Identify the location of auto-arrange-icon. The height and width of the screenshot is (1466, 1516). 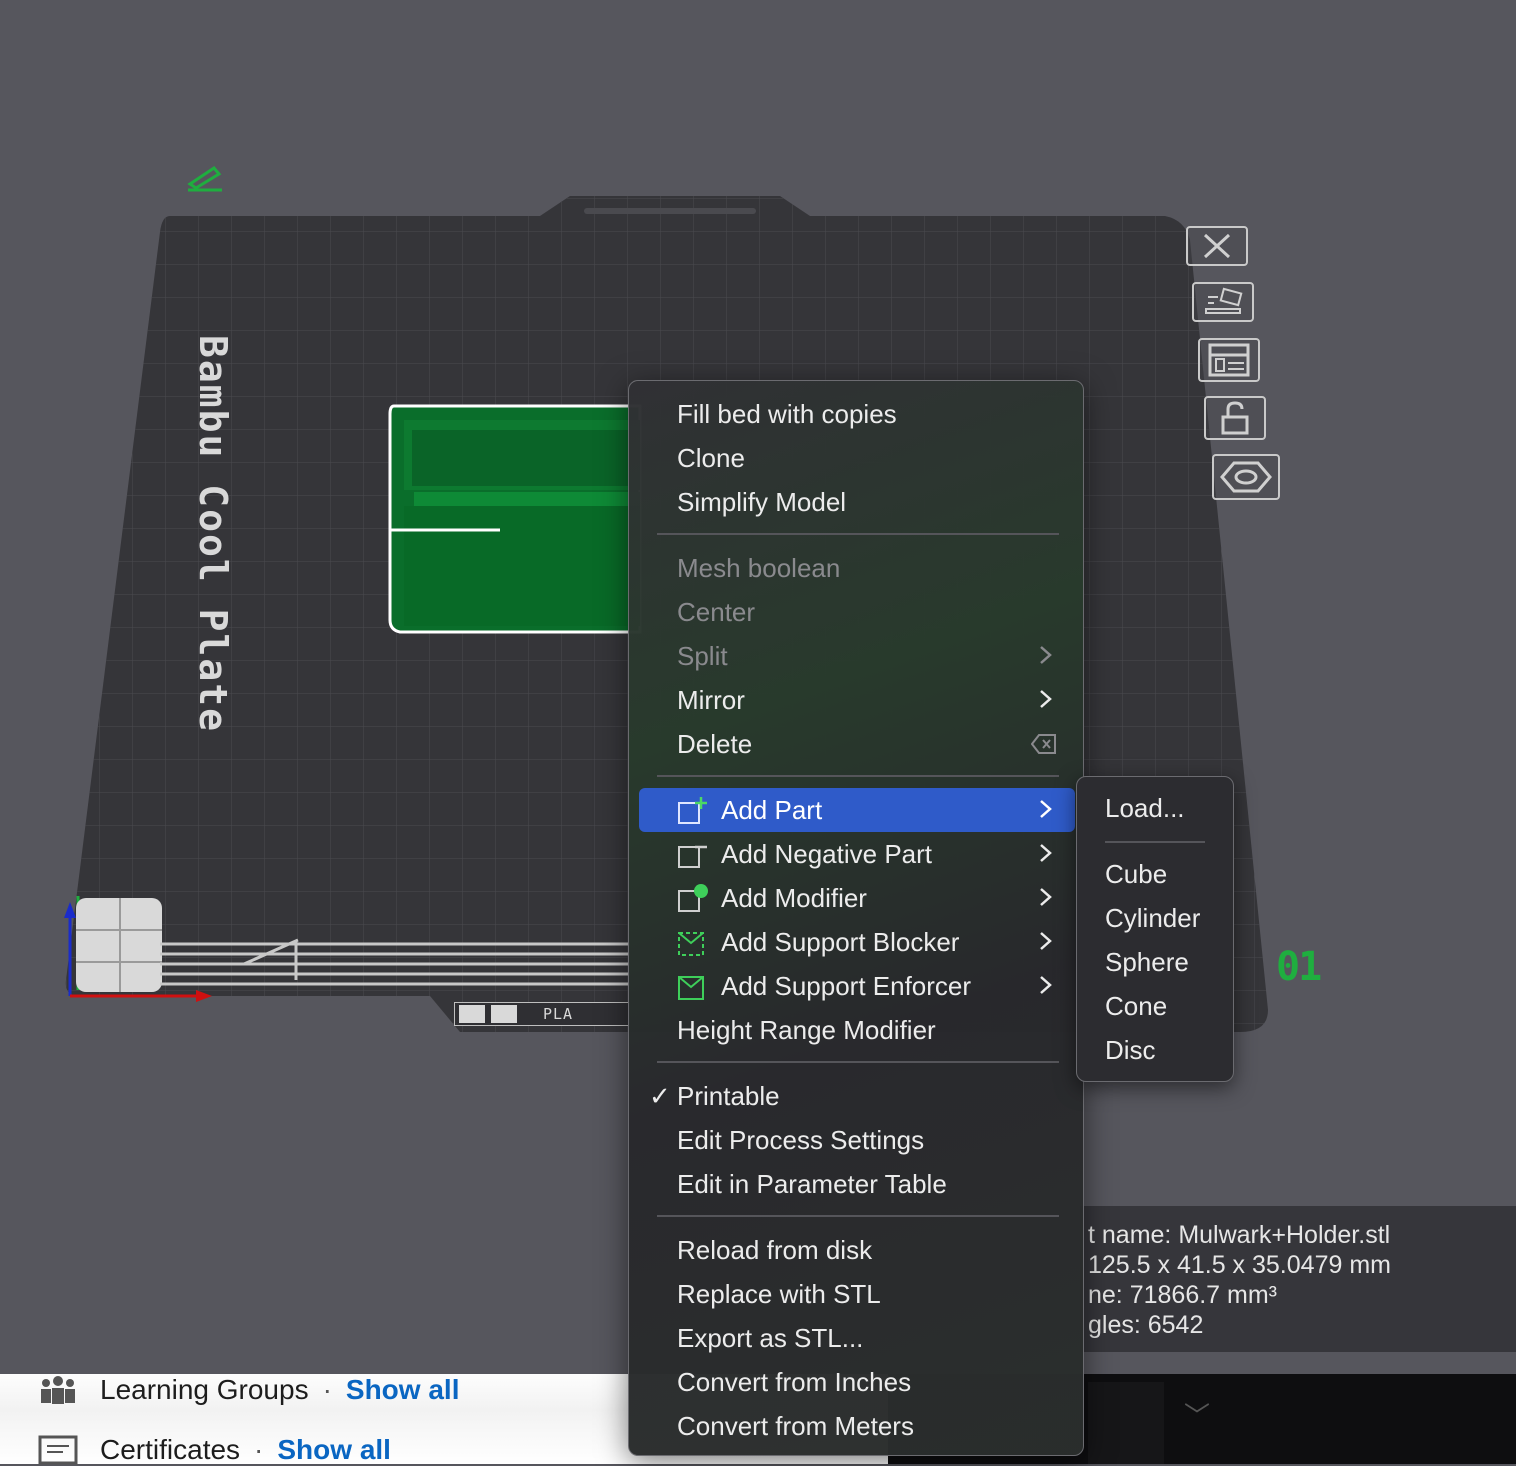
(1223, 302).